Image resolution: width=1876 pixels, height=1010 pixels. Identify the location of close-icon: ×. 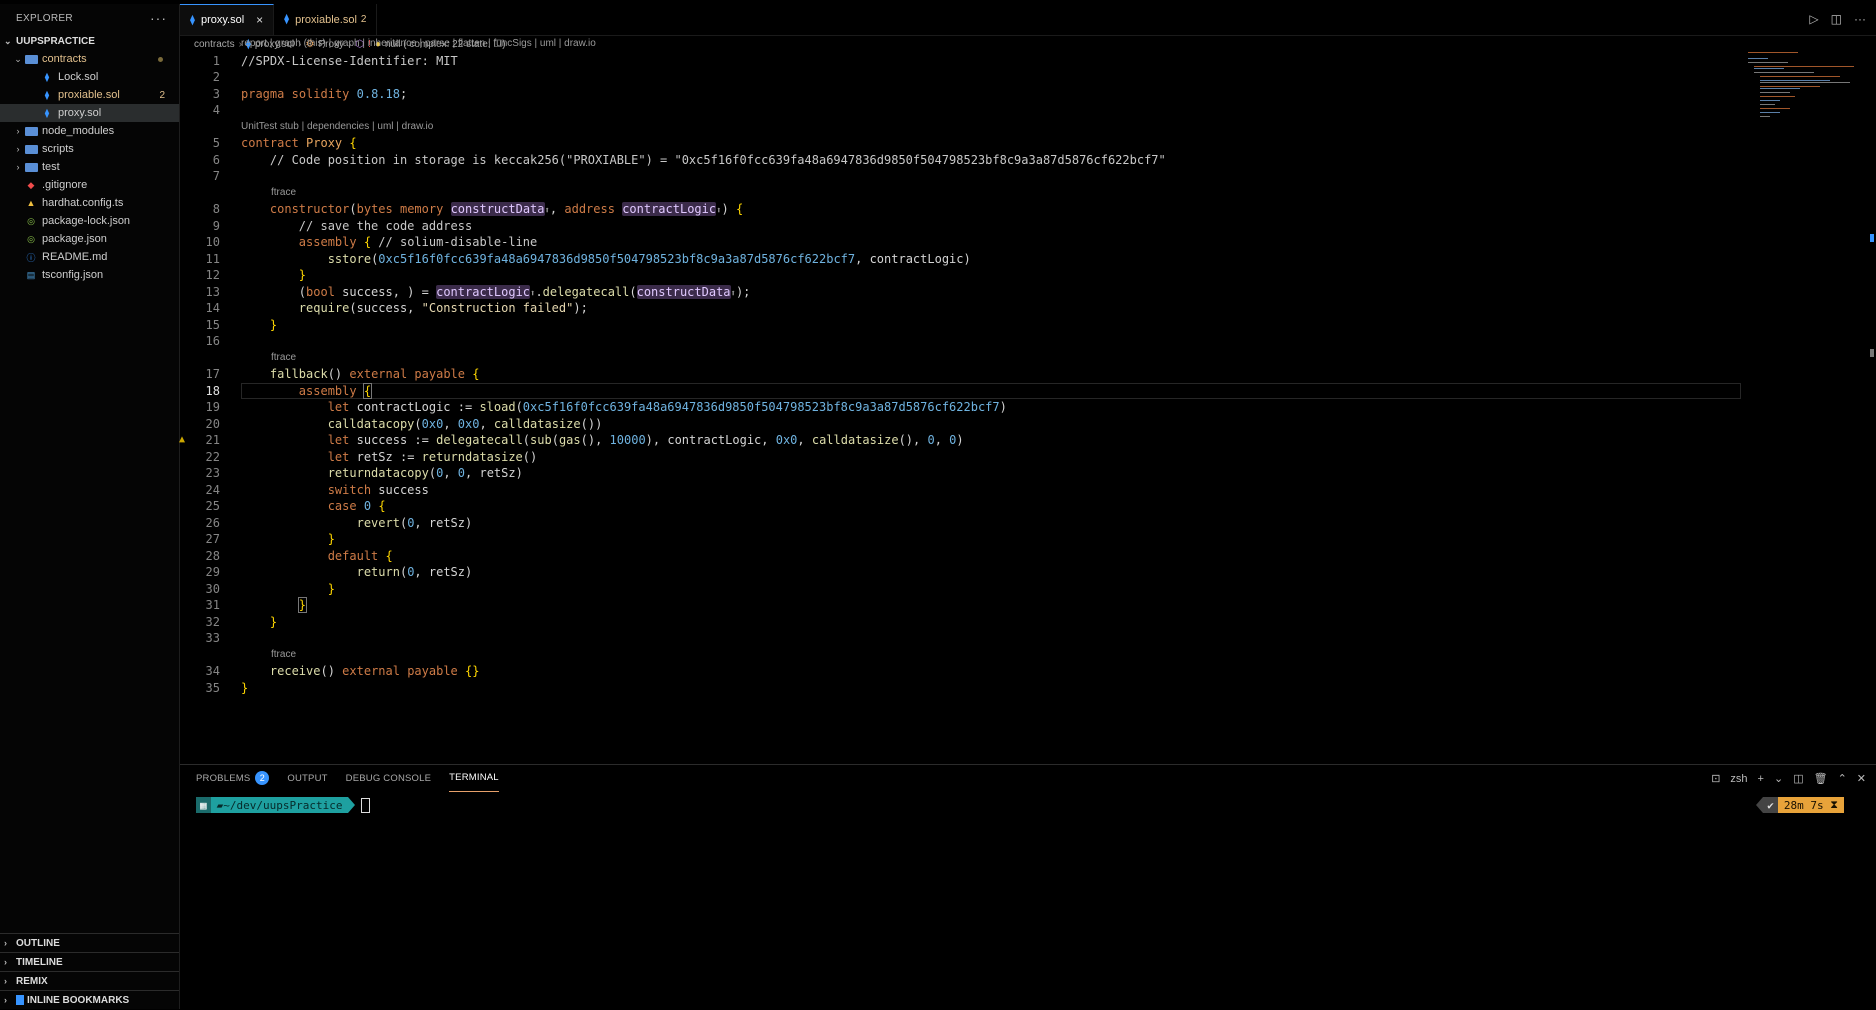
(259, 20).